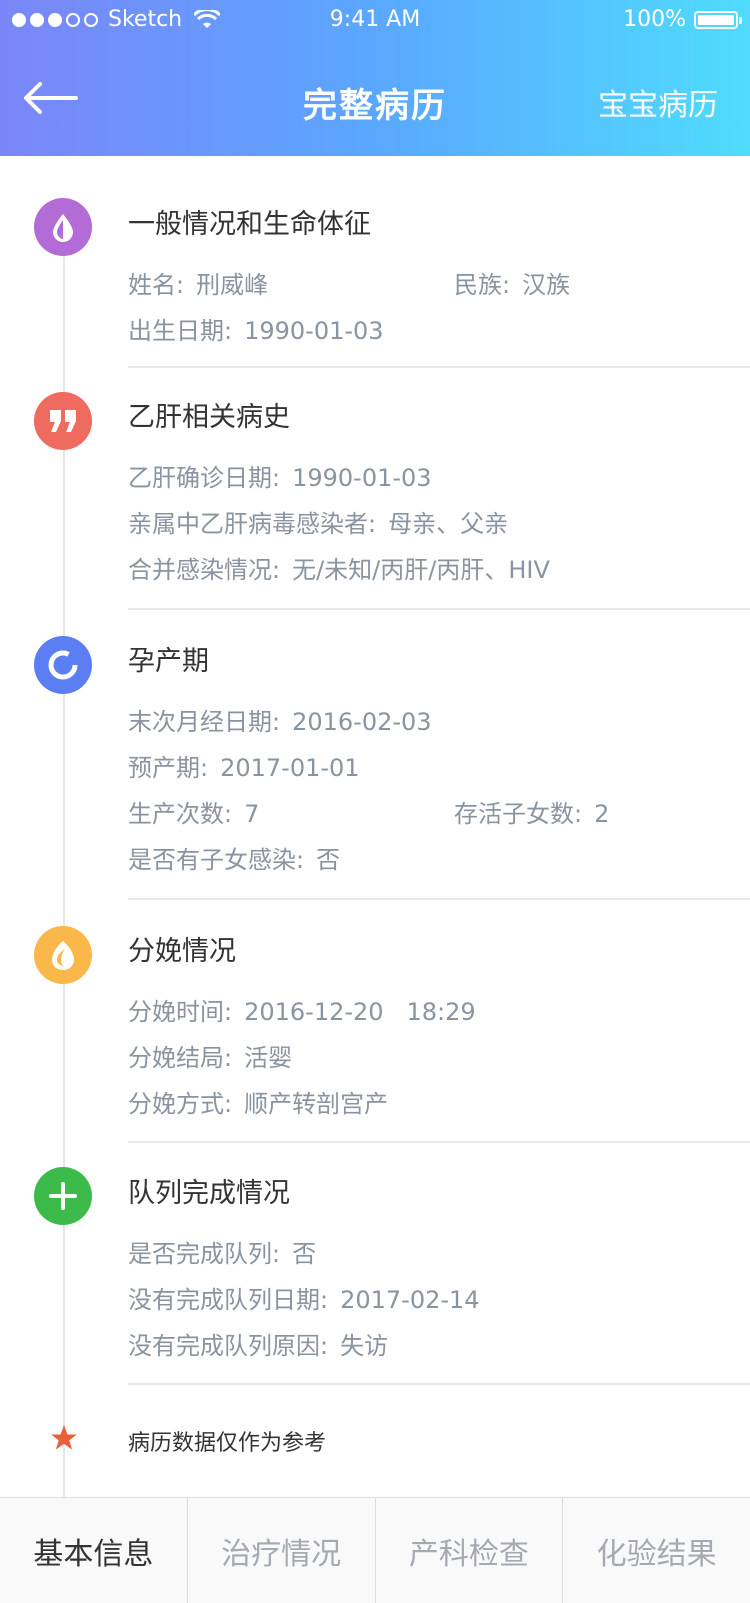 The width and height of the screenshot is (750, 1603). I want to click on status-bar: Sketch 9:41 AM 100%, so click(375, 20).